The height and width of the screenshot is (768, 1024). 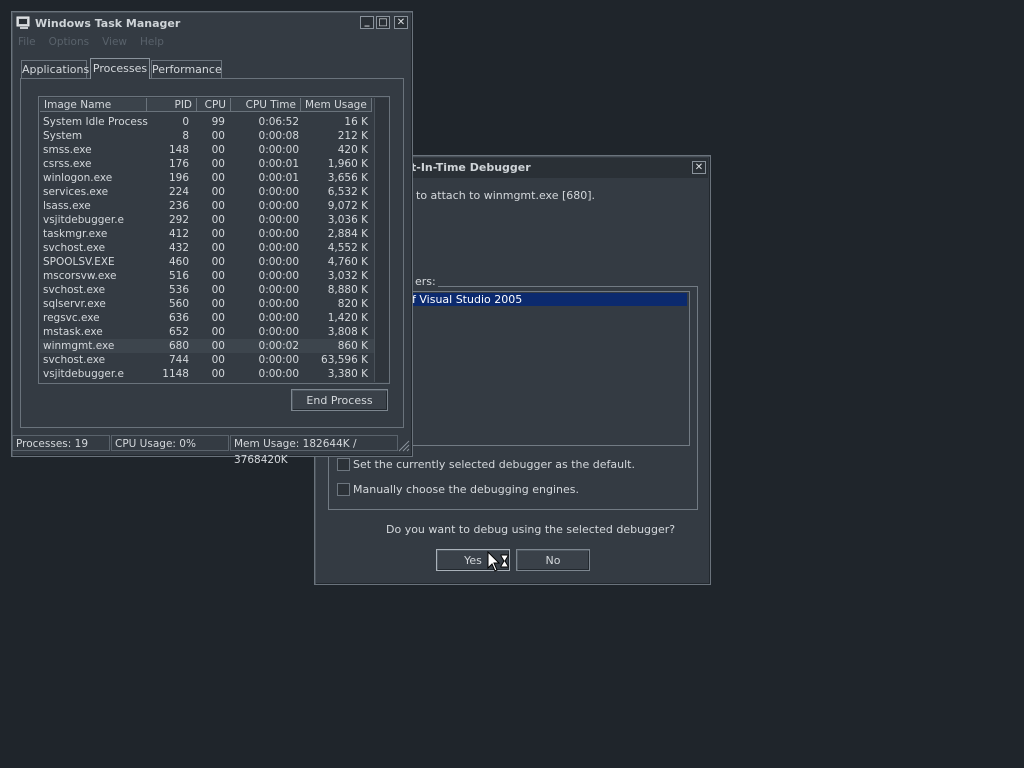 I want to click on process-cpu-time: 0:00:01, so click(x=278, y=178).